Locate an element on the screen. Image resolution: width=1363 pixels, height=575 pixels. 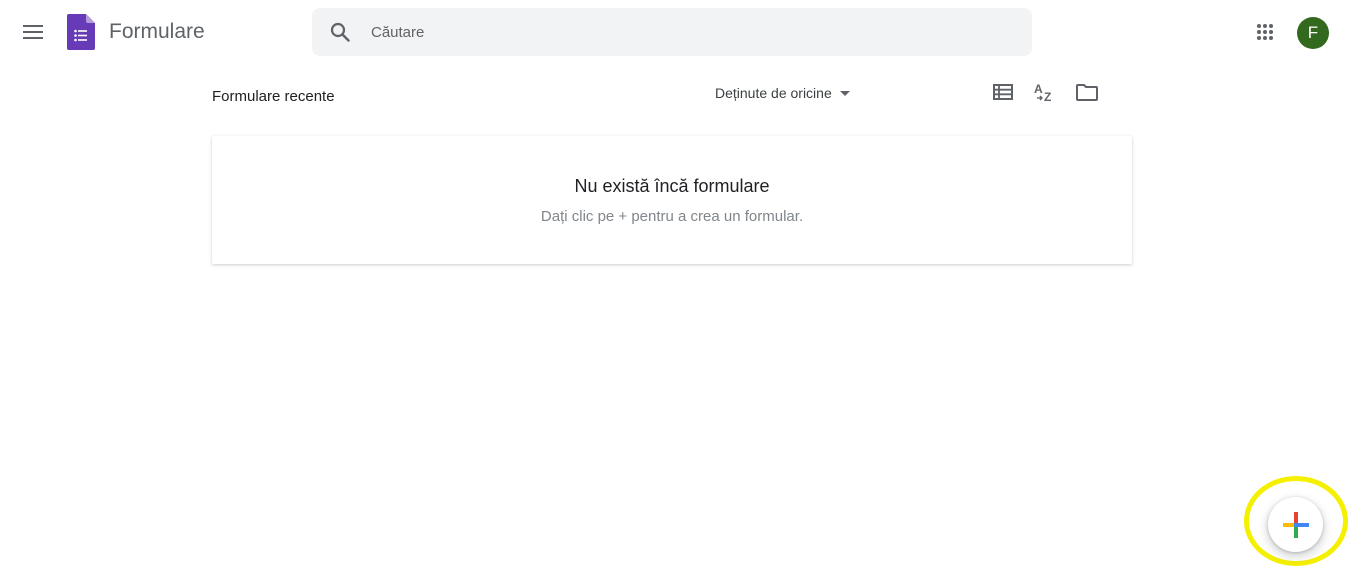
hamburger-menu-icon is located at coordinates (33, 32).